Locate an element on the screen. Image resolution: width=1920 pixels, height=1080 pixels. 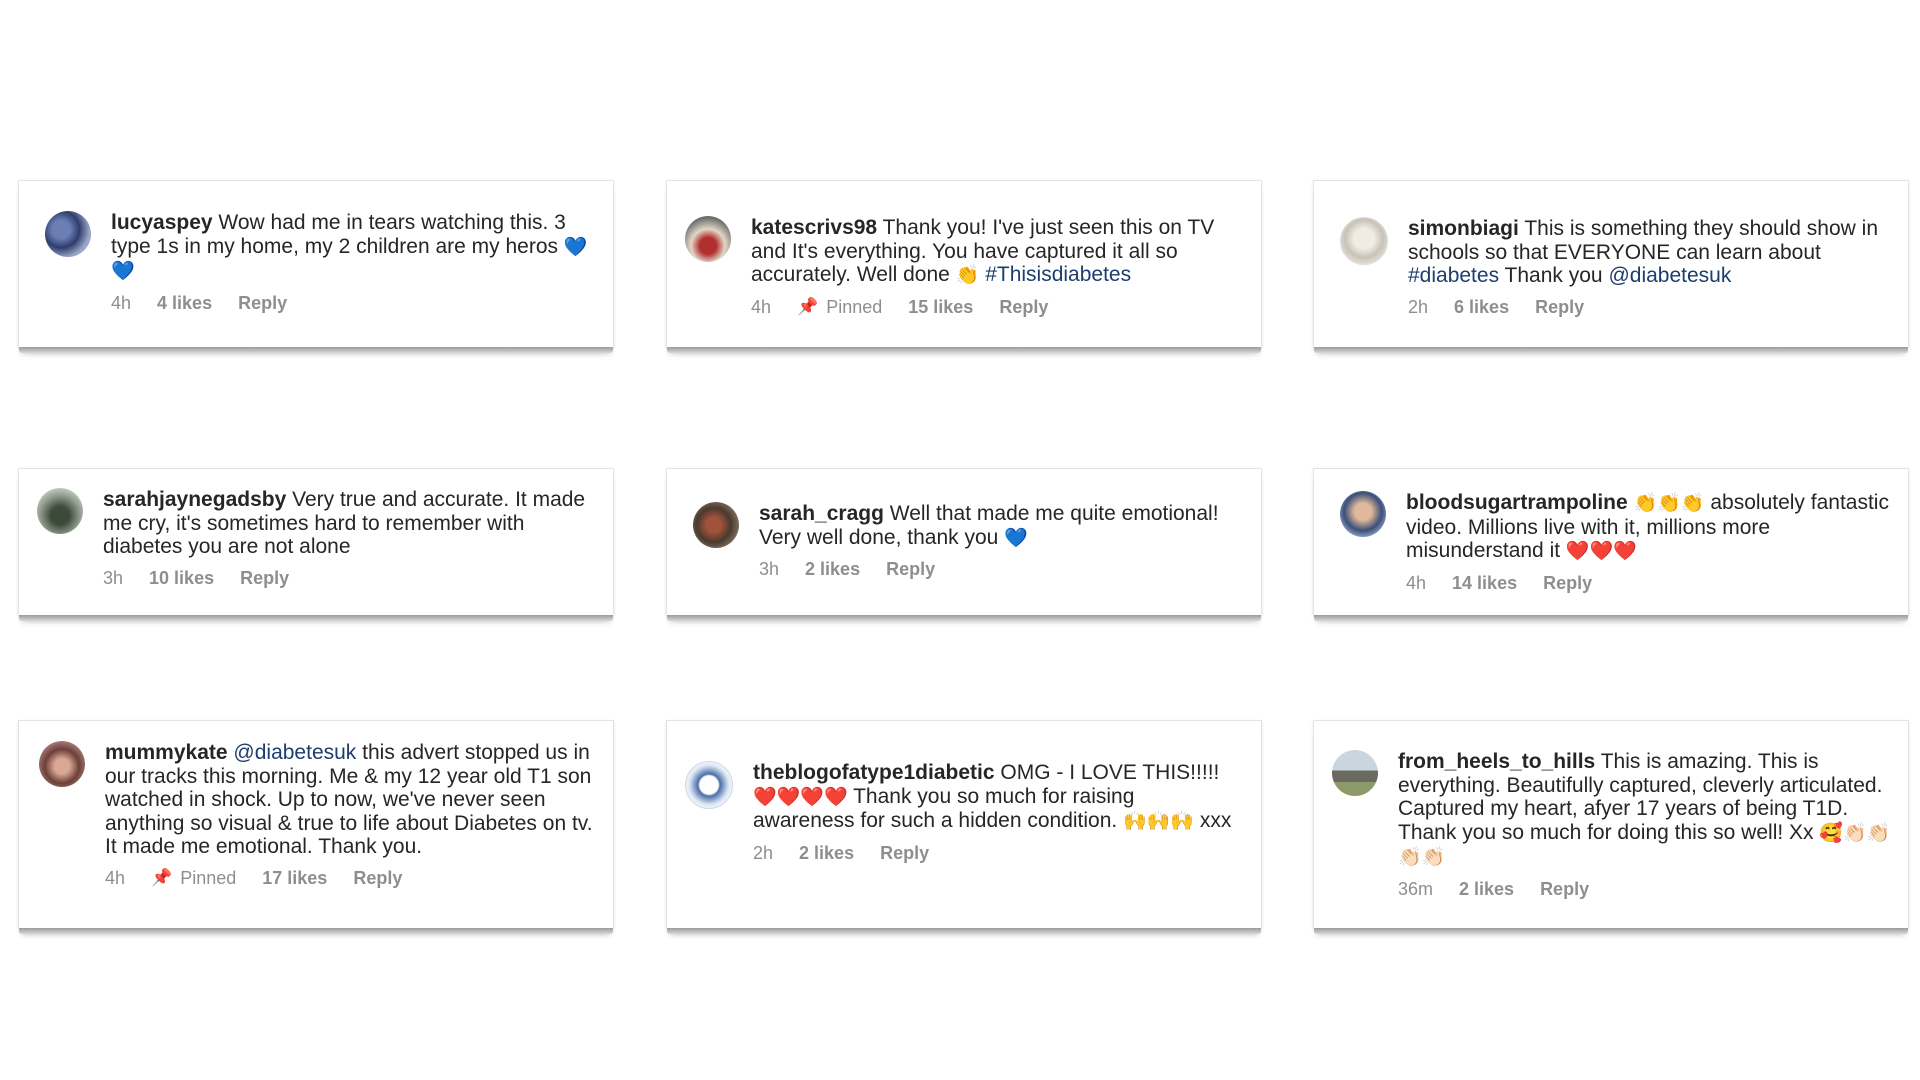
comment-text-2: Thank you is located at coordinates (1553, 275).